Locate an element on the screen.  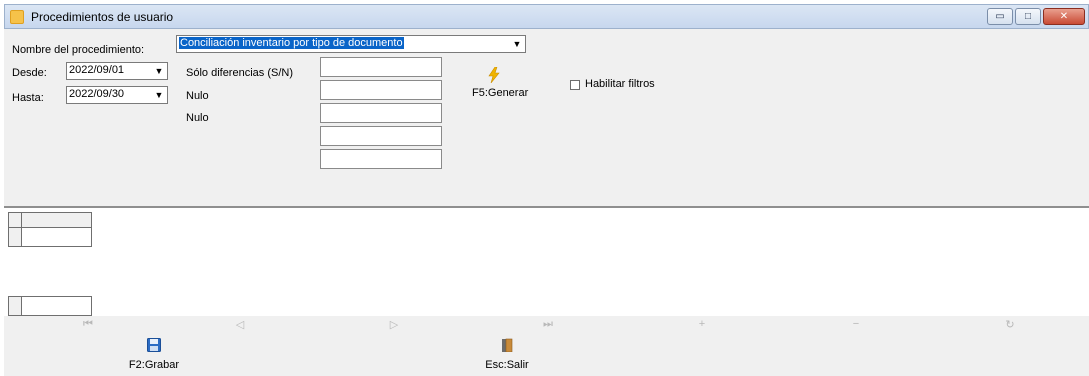
lightning-icon is located at coordinates (494, 75).